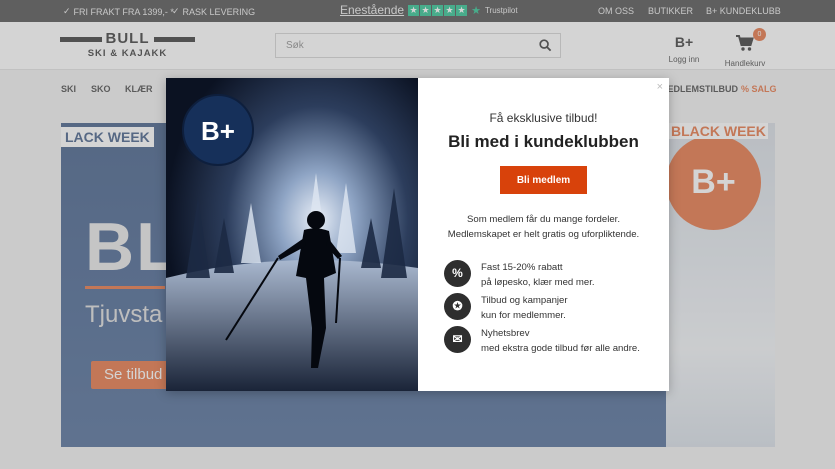  Describe the element at coordinates (543, 219) in the screenshot. I see `modal-description-line: Som medlem får du mange fordeler.` at that location.